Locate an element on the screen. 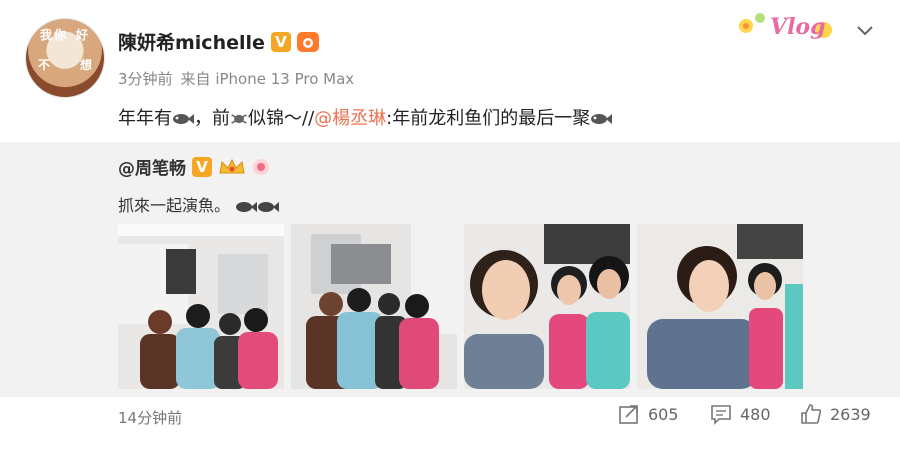 This screenshot has width=900, height=449. content-text: 年年有 is located at coordinates (145, 118).